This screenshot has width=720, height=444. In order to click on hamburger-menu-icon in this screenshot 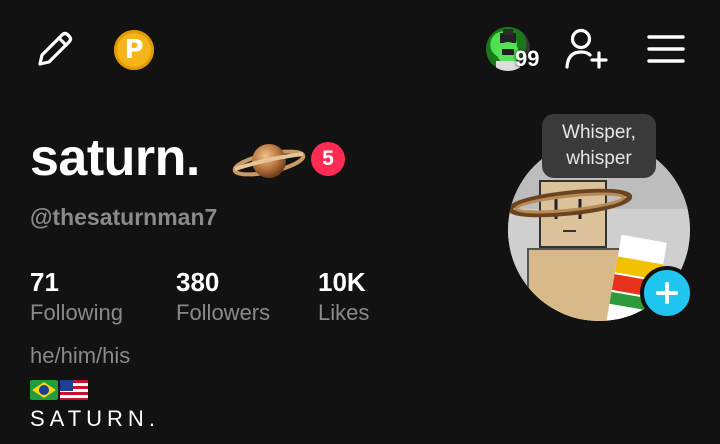, I will do `click(666, 49)`.